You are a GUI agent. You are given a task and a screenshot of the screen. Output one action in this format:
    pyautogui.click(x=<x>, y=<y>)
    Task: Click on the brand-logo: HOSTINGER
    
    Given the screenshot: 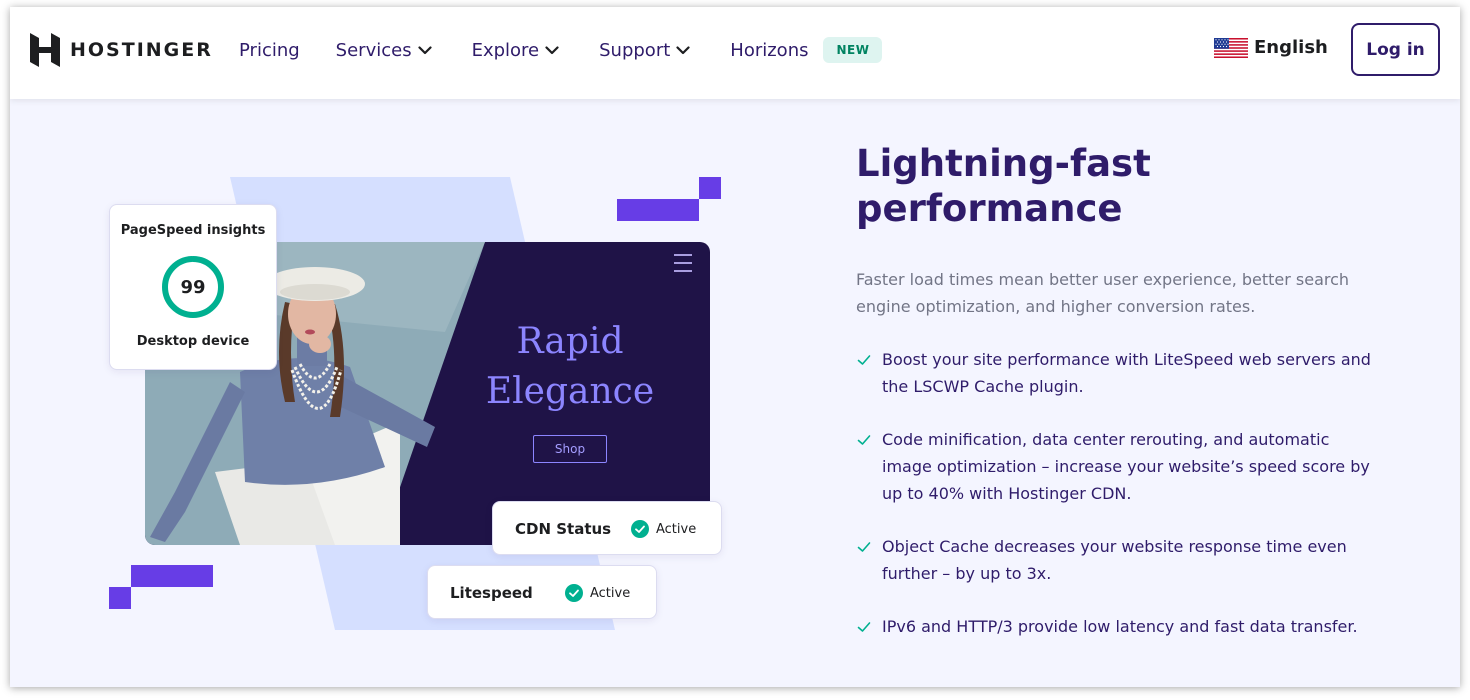 What is the action you would take?
    pyautogui.click(x=121, y=50)
    